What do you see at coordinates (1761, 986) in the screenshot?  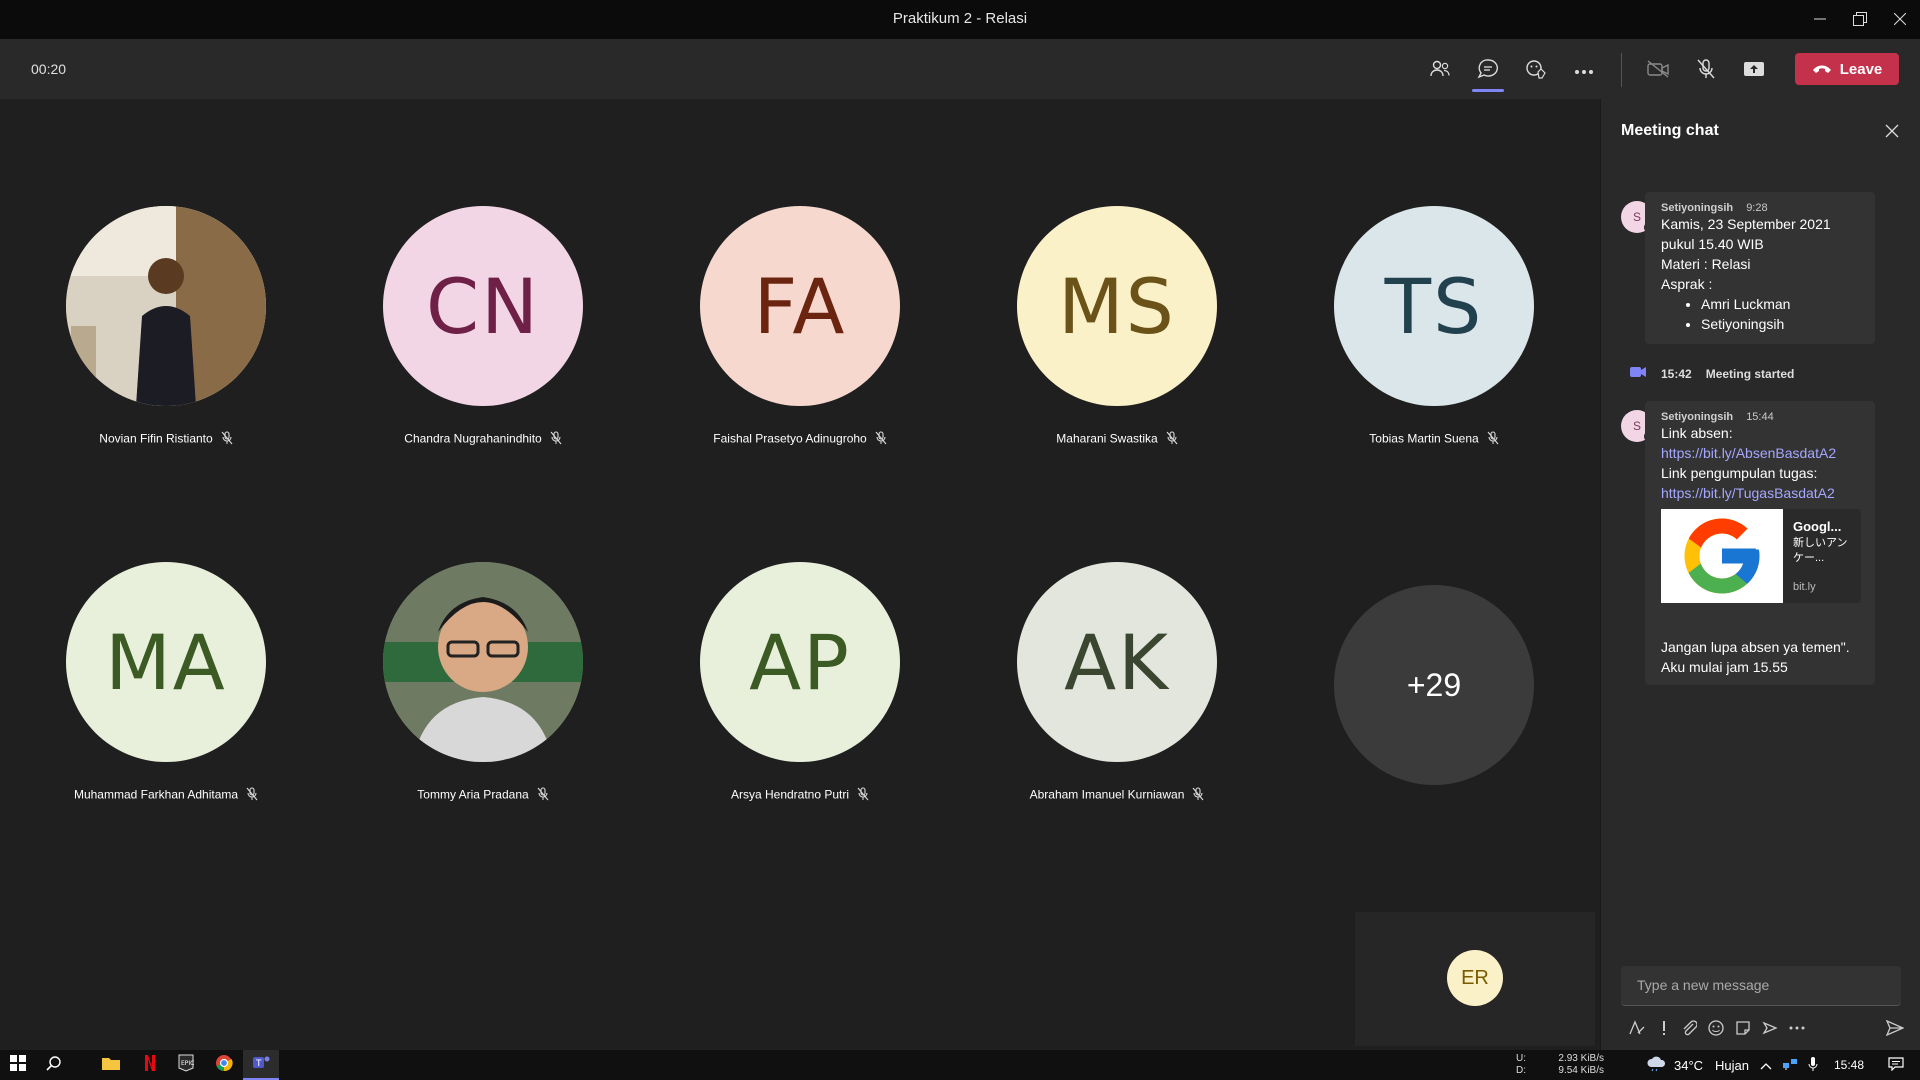 I see `compose-input: Type a new message` at bounding box center [1761, 986].